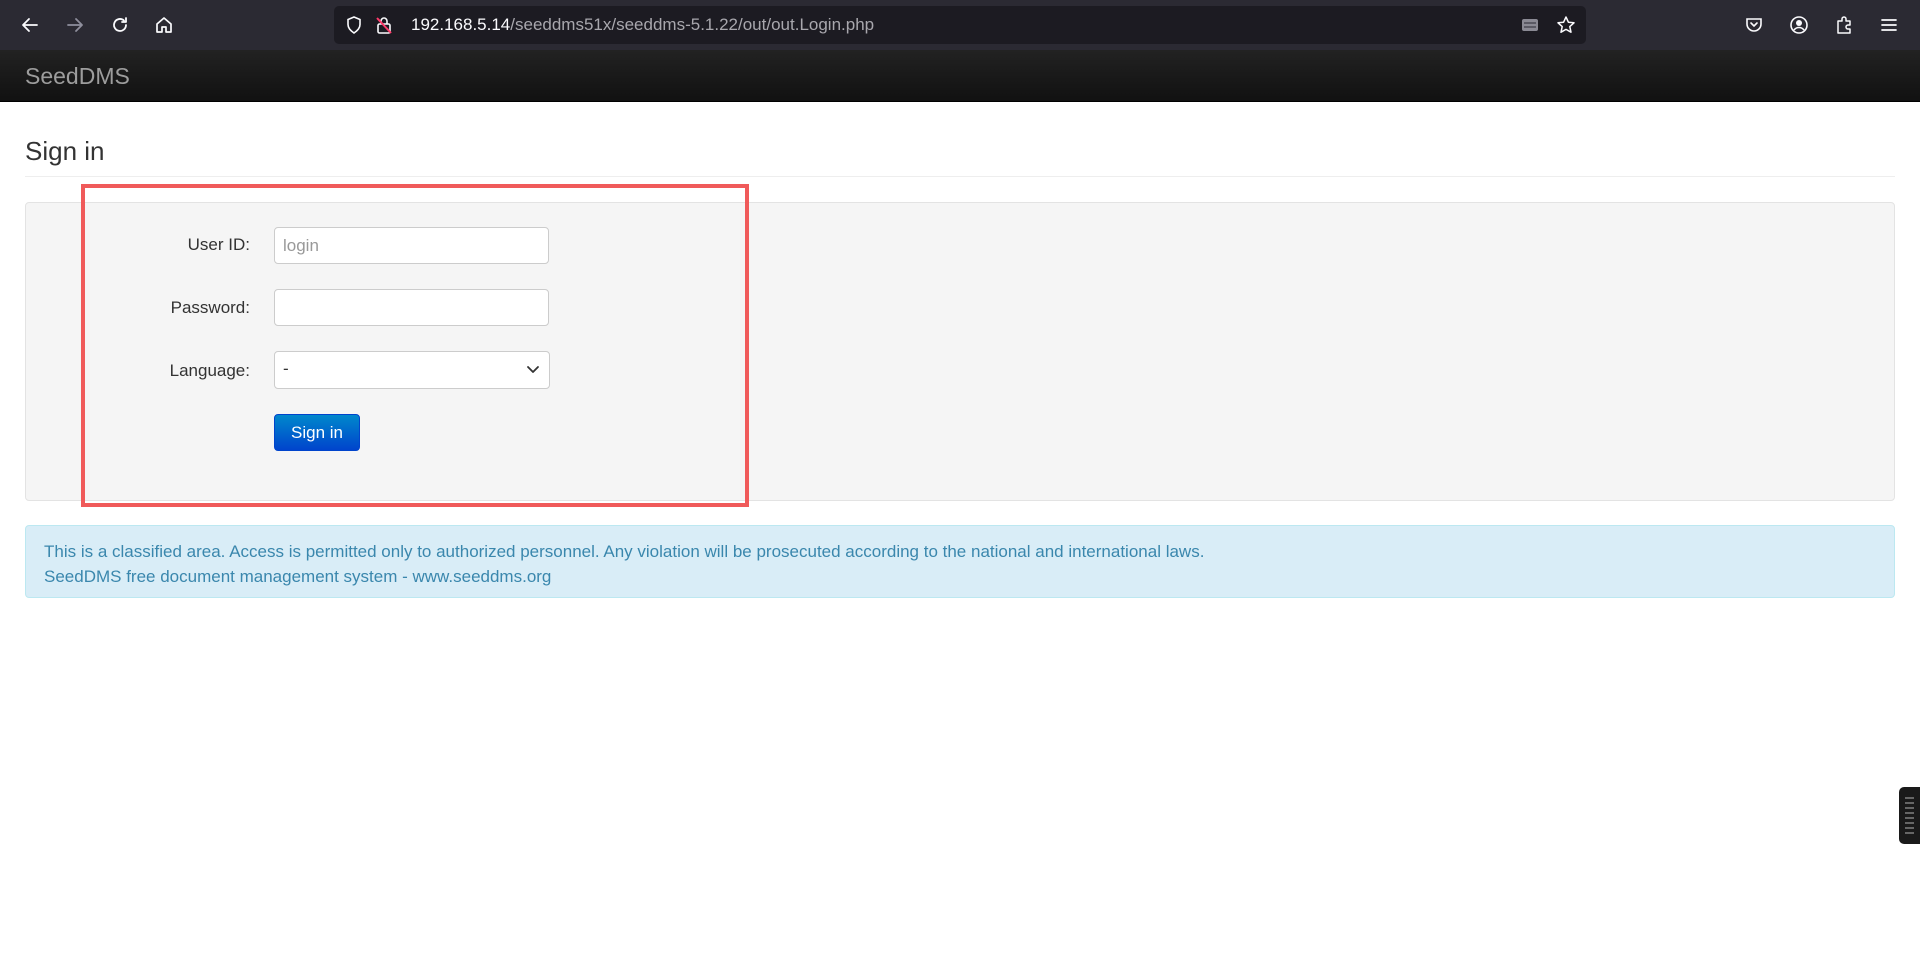 This screenshot has height=970, width=1920. What do you see at coordinates (1754, 25) in the screenshot?
I see `pocket-icon` at bounding box center [1754, 25].